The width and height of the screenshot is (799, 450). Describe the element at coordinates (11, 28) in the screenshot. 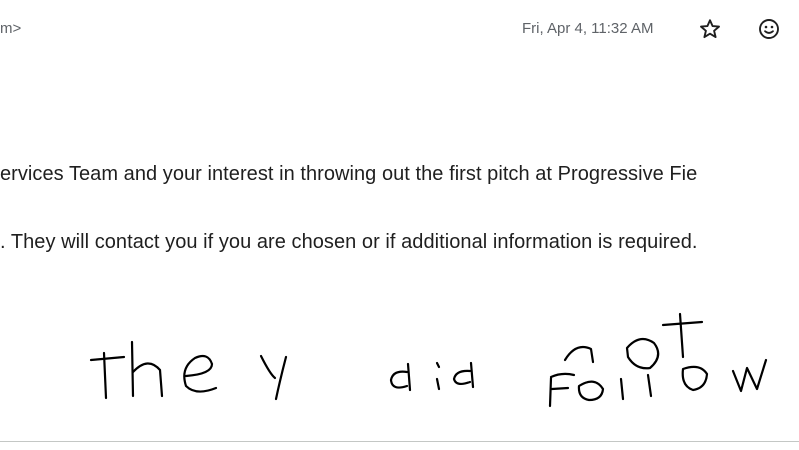

I see `sender-email-fragment: m>` at that location.